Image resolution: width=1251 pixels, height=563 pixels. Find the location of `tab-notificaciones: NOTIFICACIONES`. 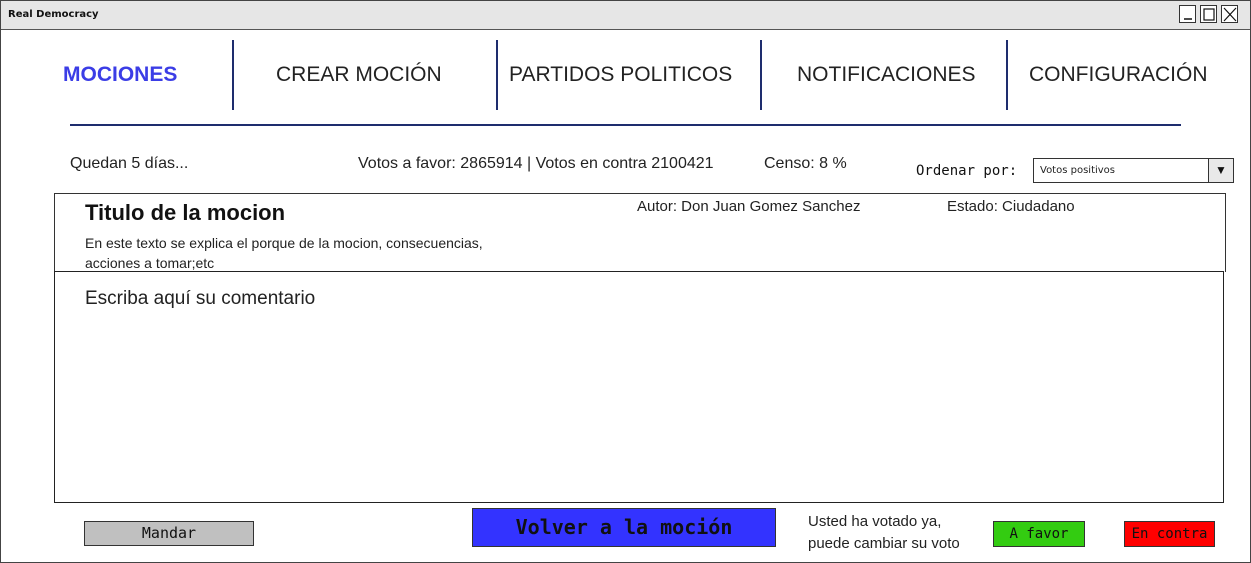

tab-notificaciones: NOTIFICACIONES is located at coordinates (886, 75).